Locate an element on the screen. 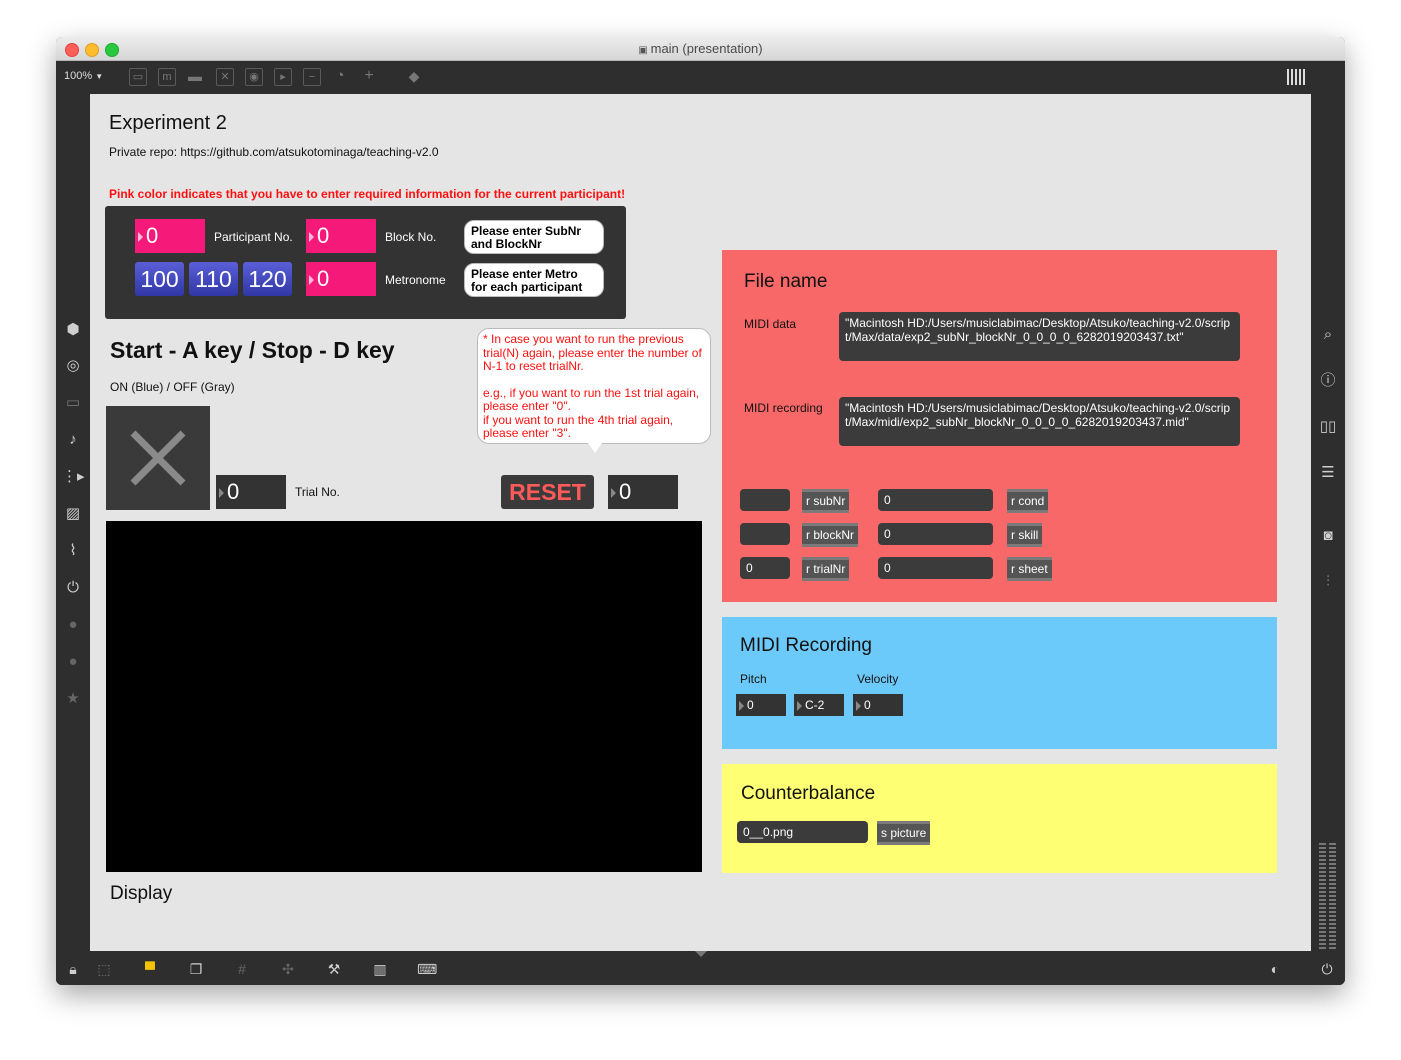 The height and width of the screenshot is (1060, 1401). start-toggle is located at coordinates (158, 458).